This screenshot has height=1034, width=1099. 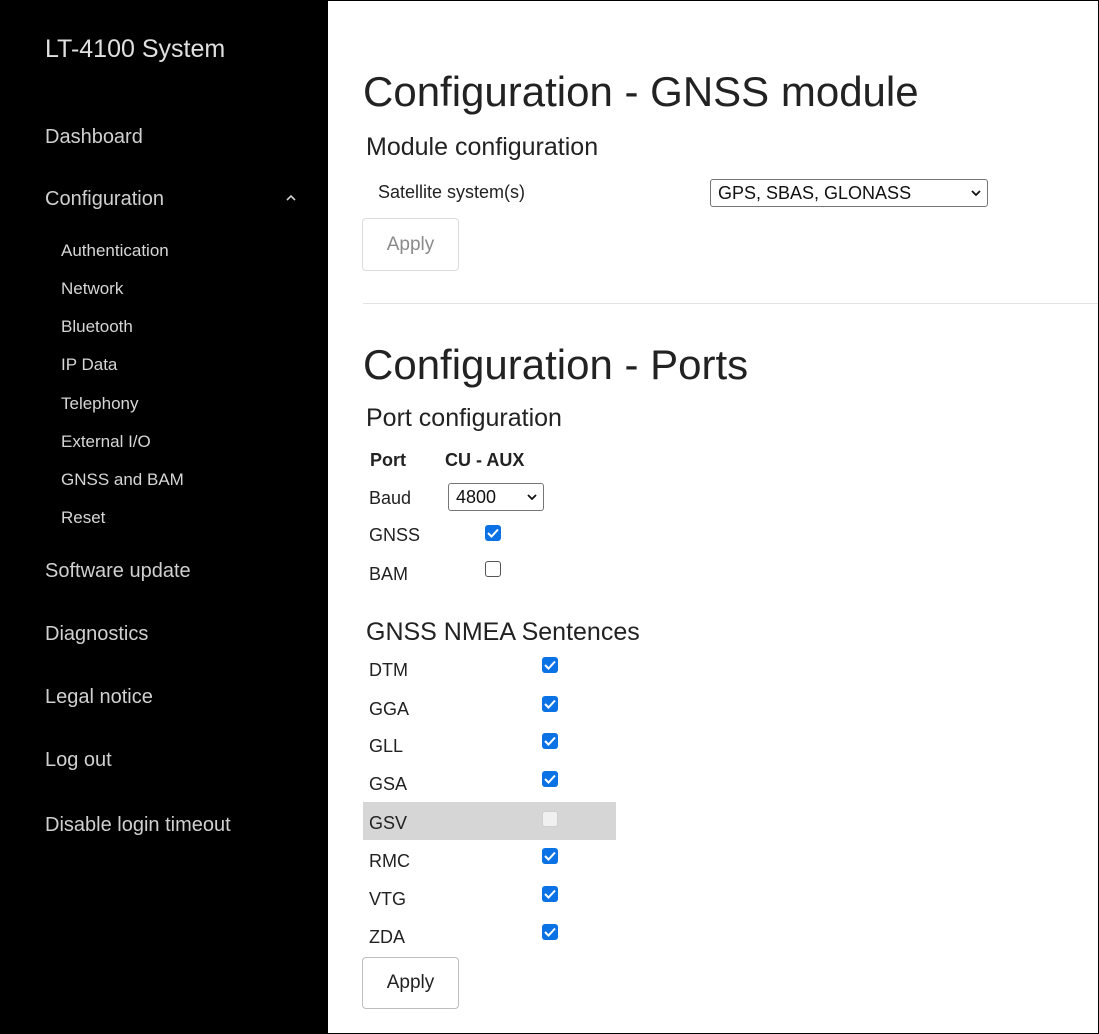 I want to click on nmea-gsv-checkbox, so click(x=550, y=819).